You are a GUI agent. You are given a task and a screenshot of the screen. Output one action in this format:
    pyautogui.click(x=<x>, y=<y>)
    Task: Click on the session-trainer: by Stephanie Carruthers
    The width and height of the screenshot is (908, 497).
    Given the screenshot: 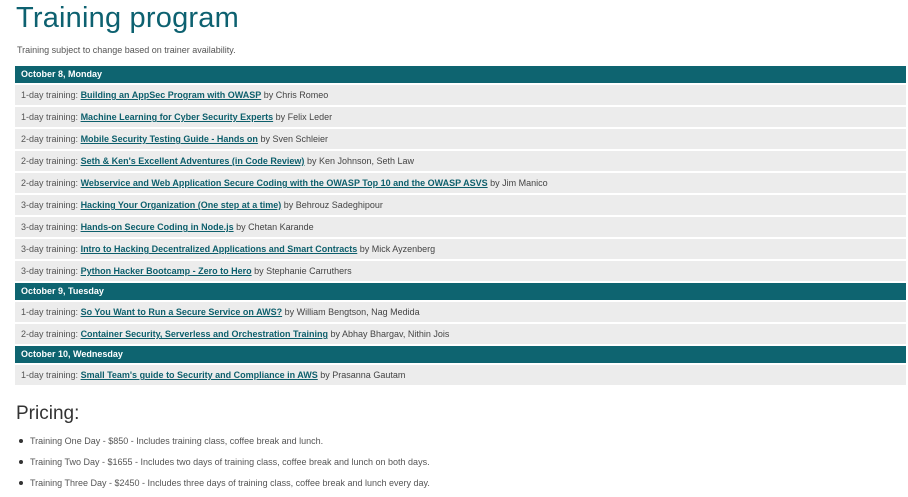 What is the action you would take?
    pyautogui.click(x=303, y=271)
    